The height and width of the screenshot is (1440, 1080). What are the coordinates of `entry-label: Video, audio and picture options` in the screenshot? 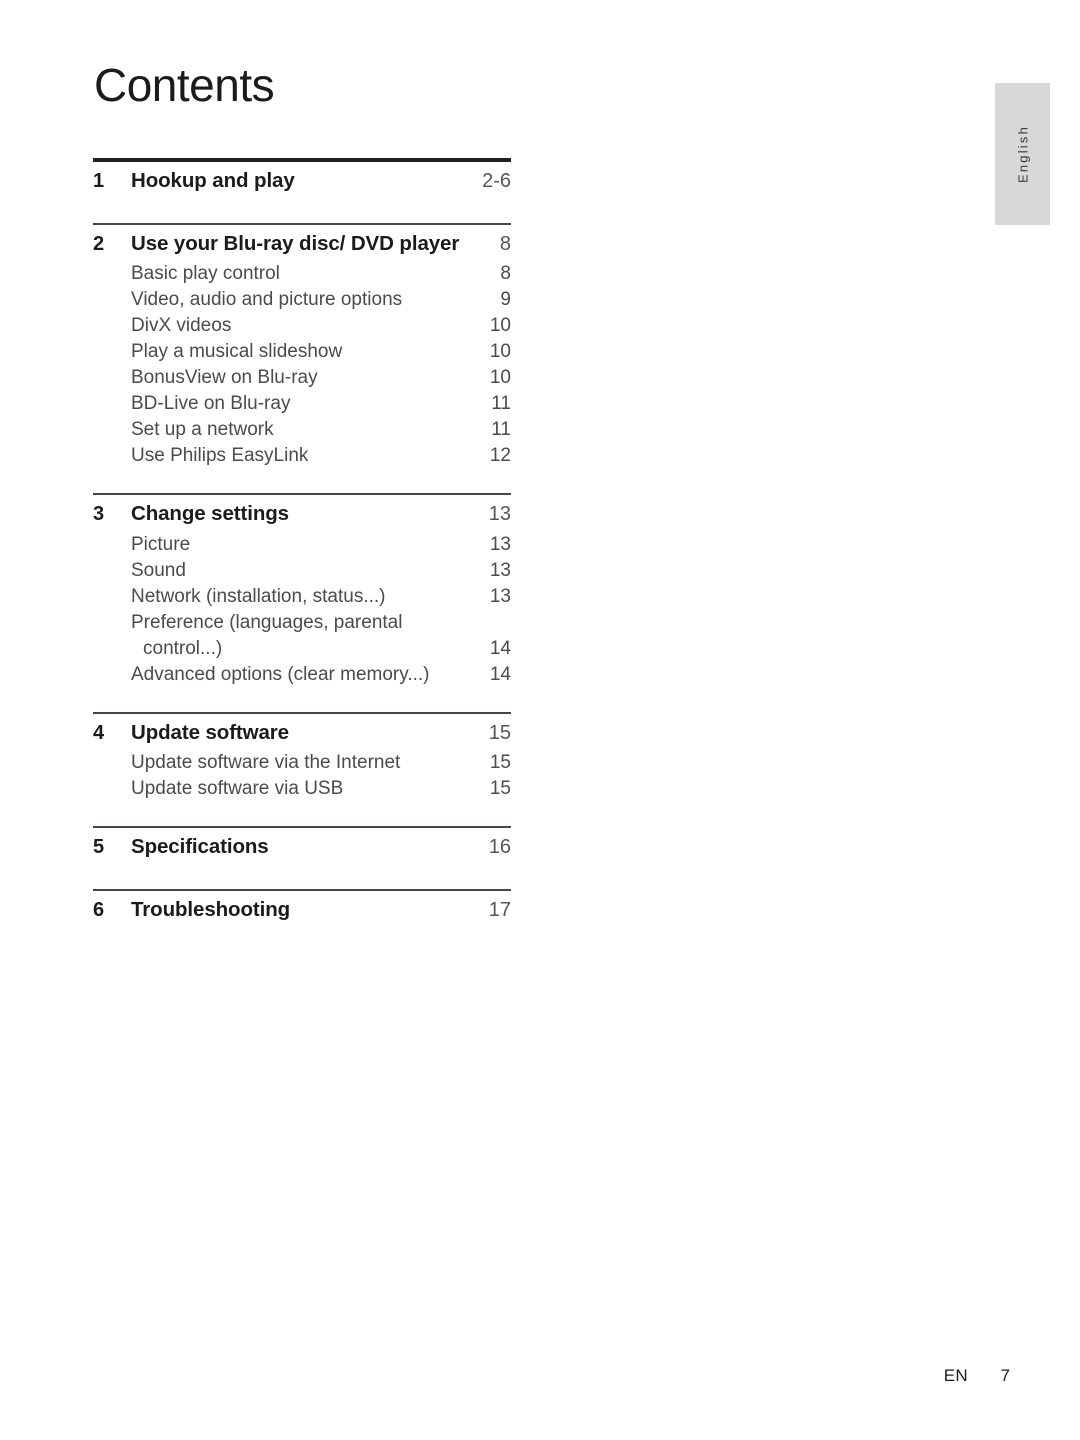 It's located at (267, 299).